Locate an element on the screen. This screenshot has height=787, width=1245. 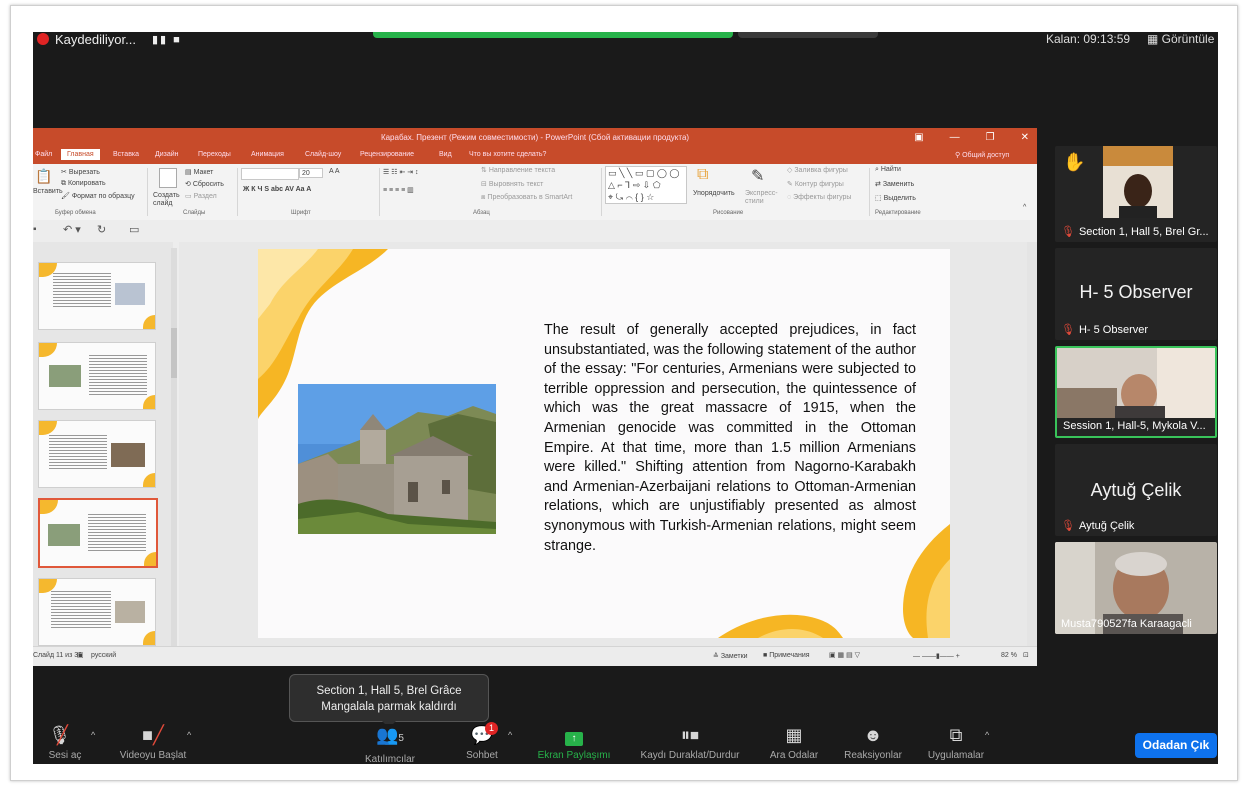
maximize-icon: ❐ is located at coordinates (990, 138).